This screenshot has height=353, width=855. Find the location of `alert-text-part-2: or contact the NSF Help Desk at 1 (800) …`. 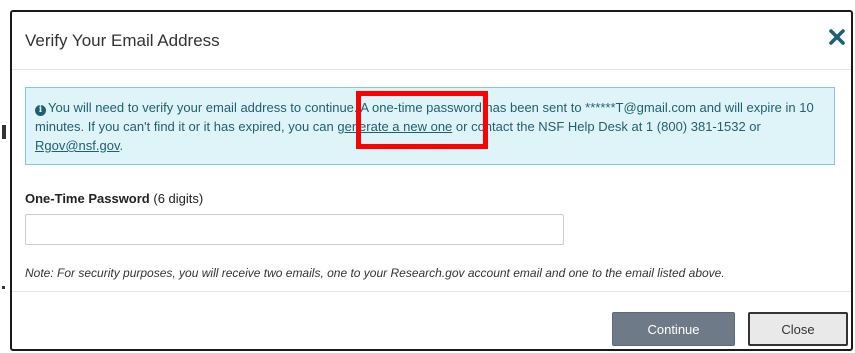

alert-text-part-2: or contact the NSF Help Desk at 1 (800) … is located at coordinates (606, 126).